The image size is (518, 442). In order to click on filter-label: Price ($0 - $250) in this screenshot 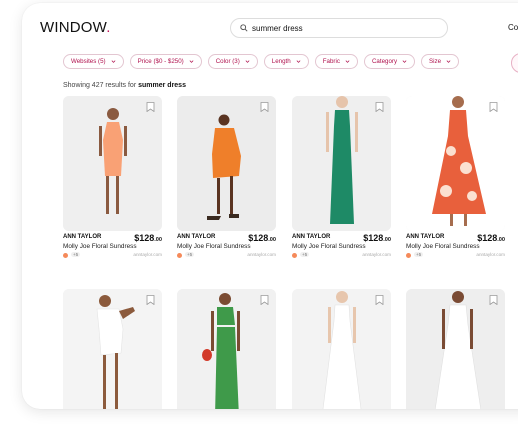, I will do `click(160, 61)`.